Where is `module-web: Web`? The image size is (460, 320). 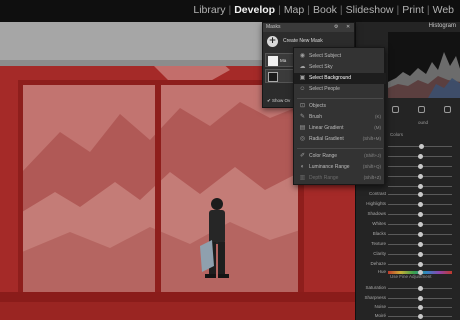 module-web: Web is located at coordinates (443, 10).